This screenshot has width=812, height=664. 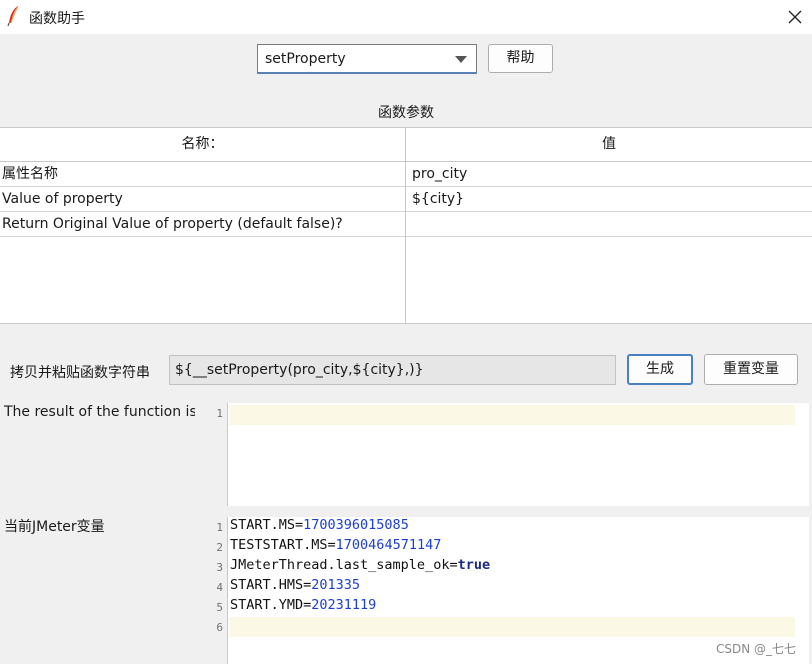 I want to click on watermark: CSDN @_七七, so click(x=756, y=649).